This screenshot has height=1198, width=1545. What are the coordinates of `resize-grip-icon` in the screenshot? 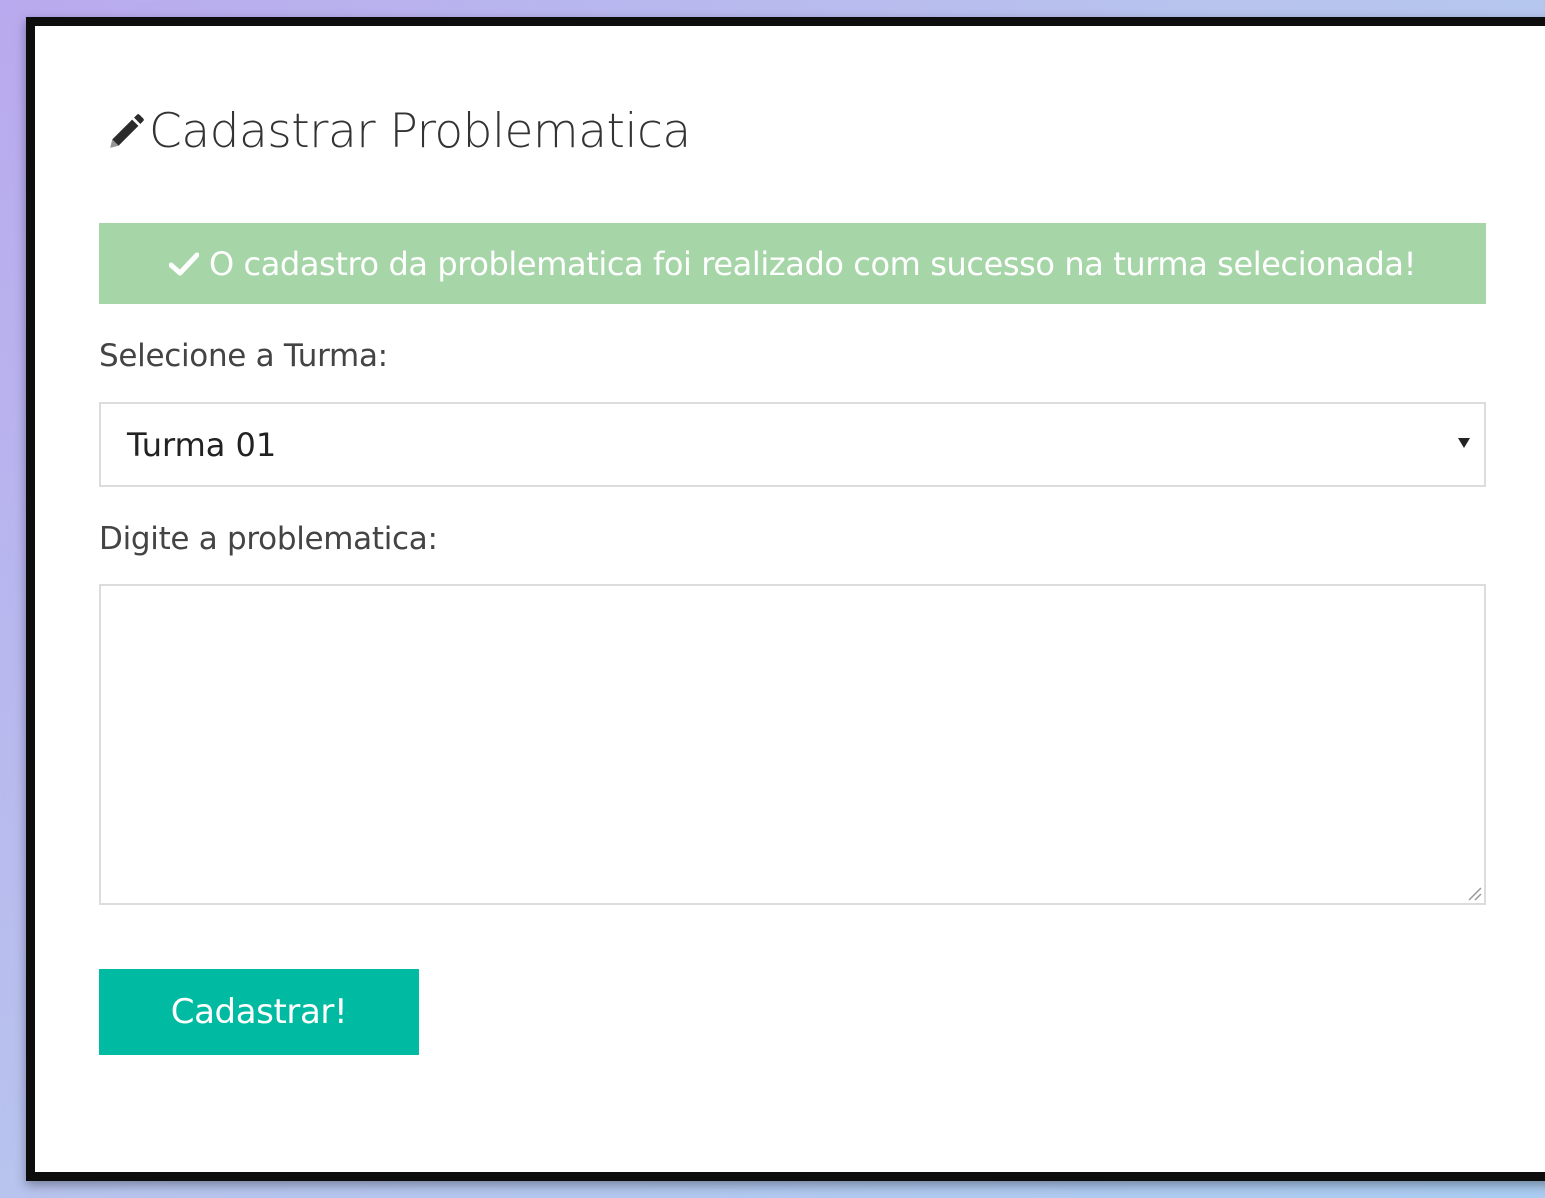 It's located at (1473, 892).